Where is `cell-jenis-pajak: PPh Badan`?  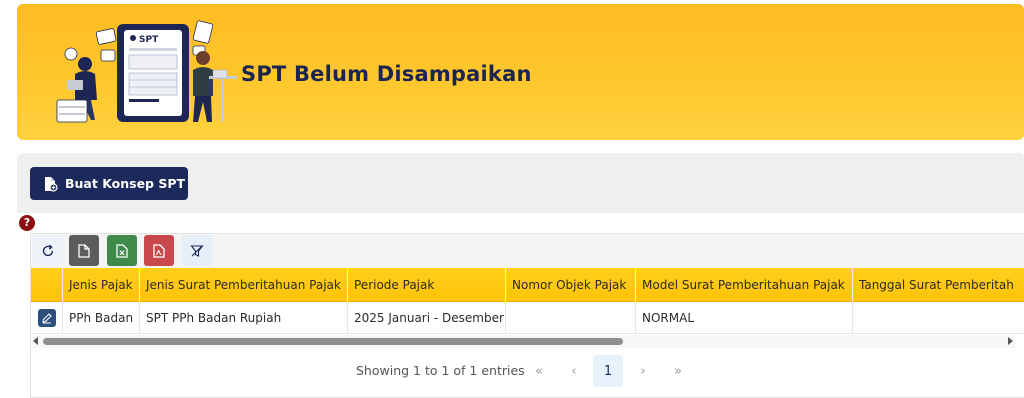 cell-jenis-pajak: PPh Badan is located at coordinates (101, 318).